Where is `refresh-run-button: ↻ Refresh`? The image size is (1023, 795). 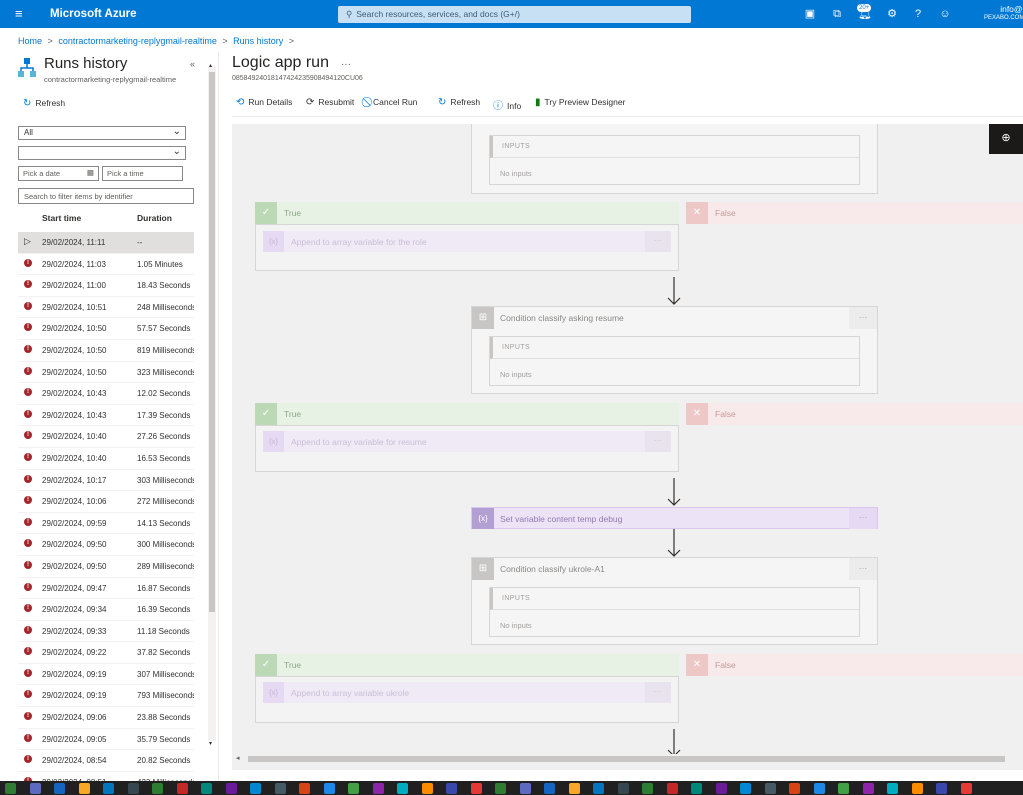
refresh-run-button: ↻ Refresh is located at coordinates (459, 102).